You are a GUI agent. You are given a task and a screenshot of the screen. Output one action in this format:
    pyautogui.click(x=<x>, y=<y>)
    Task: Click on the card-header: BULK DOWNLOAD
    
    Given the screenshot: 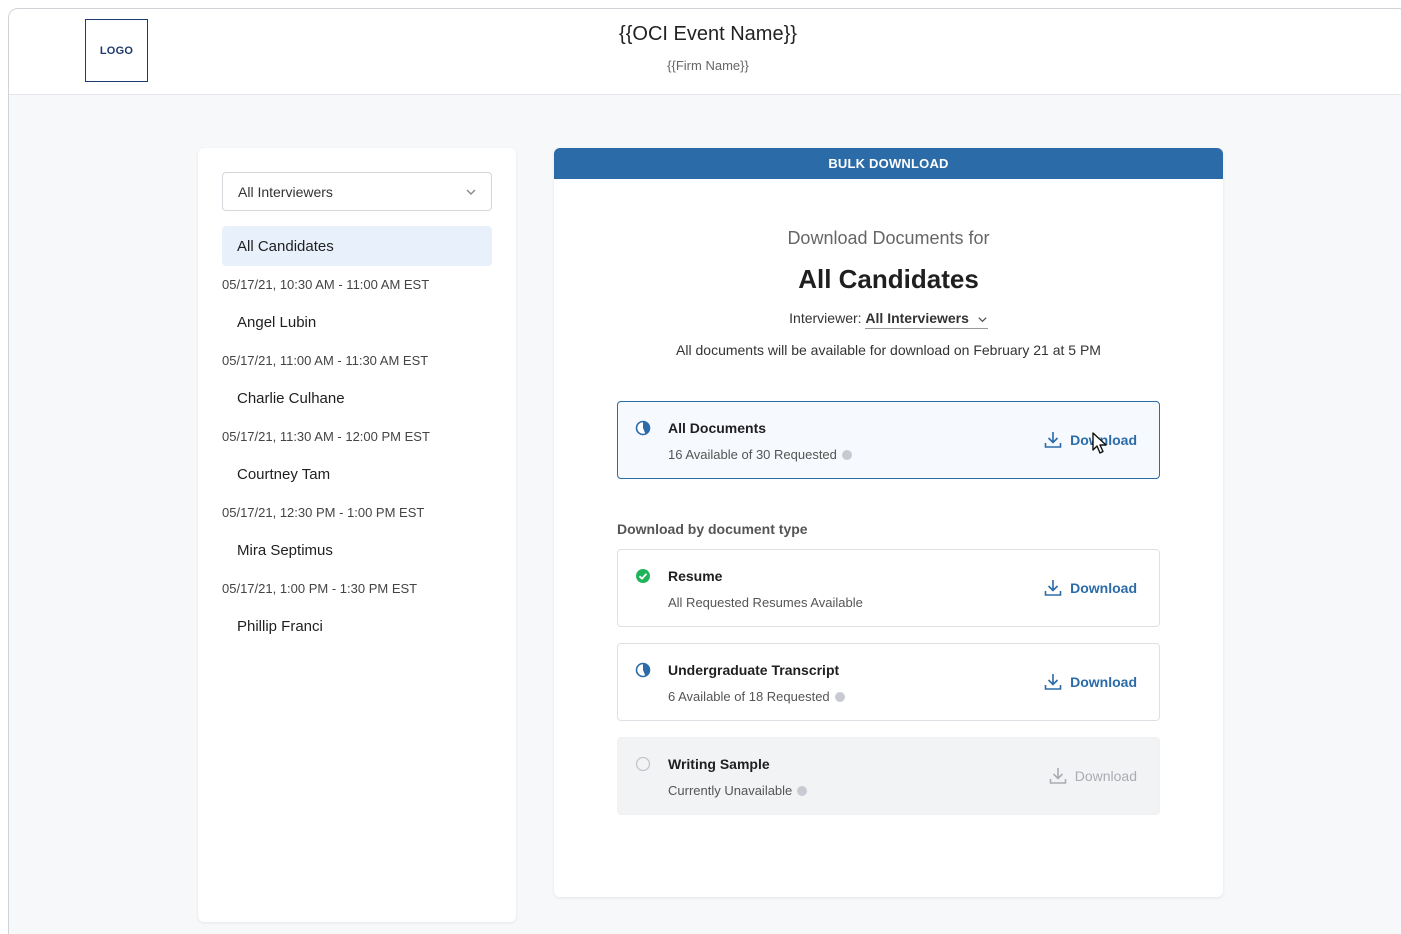 What is the action you would take?
    pyautogui.click(x=888, y=163)
    